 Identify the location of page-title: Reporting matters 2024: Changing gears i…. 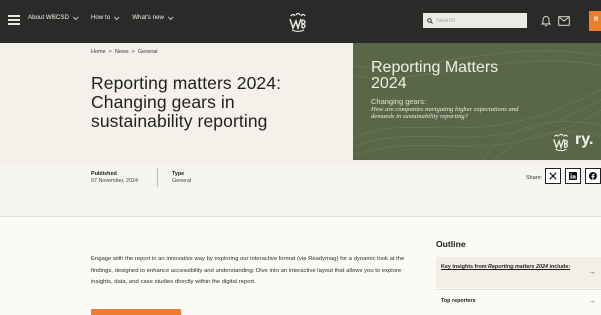
(186, 102).